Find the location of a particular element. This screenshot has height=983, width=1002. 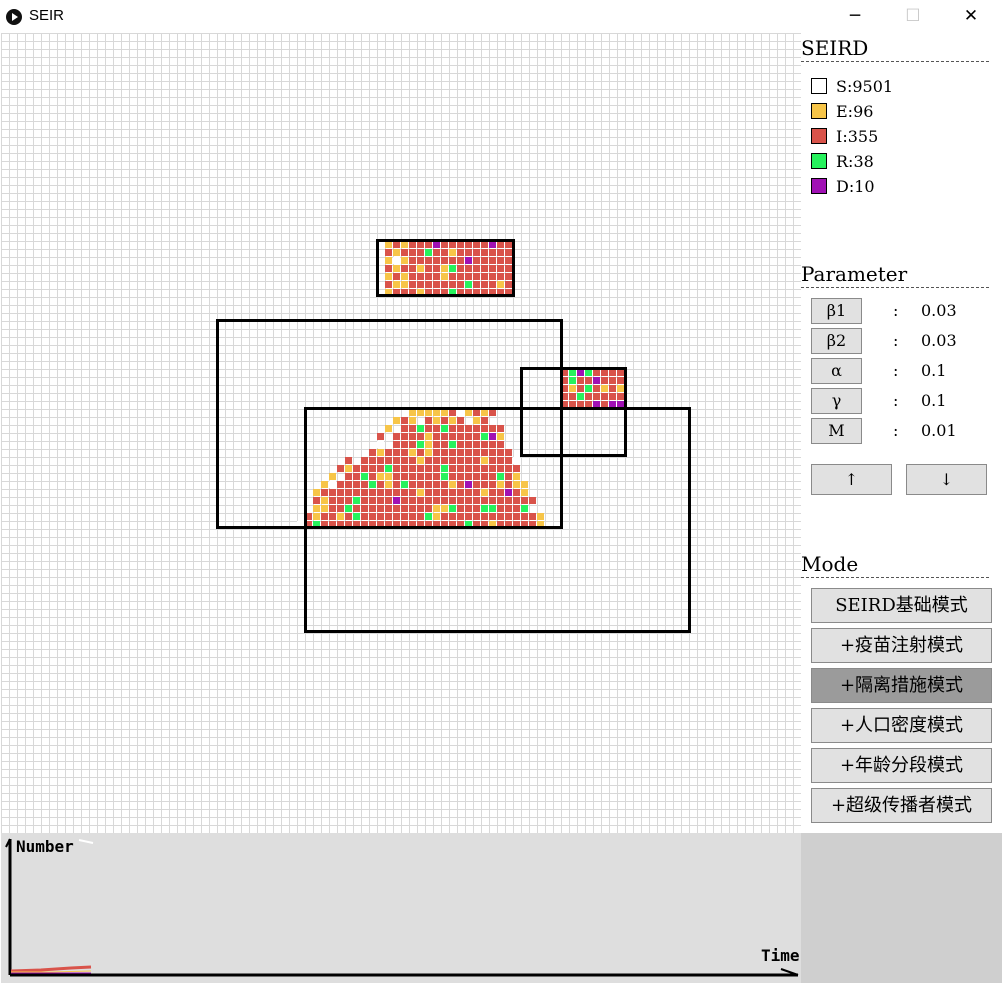

legend-item-r: R:38 is located at coordinates (842, 162).